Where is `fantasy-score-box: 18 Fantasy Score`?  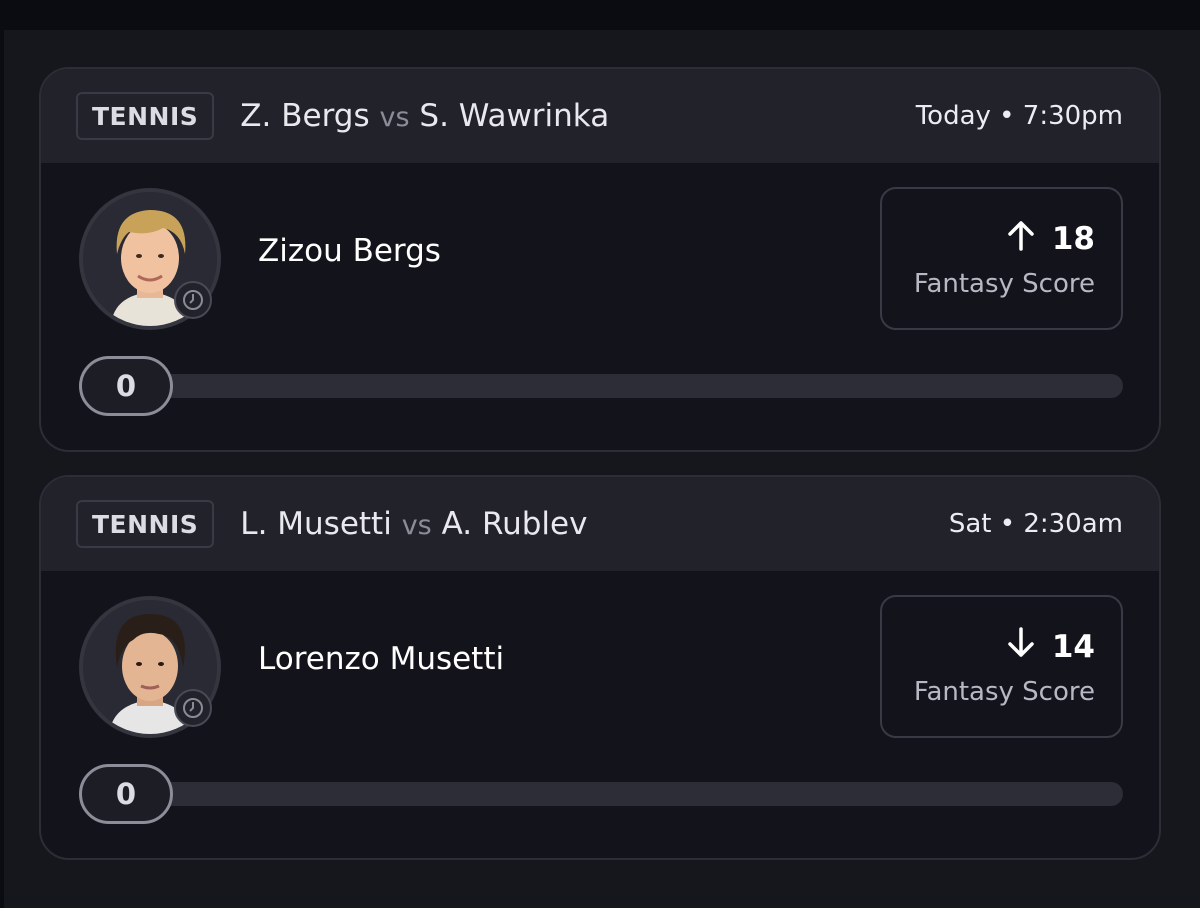 fantasy-score-box: 18 Fantasy Score is located at coordinates (1001, 258).